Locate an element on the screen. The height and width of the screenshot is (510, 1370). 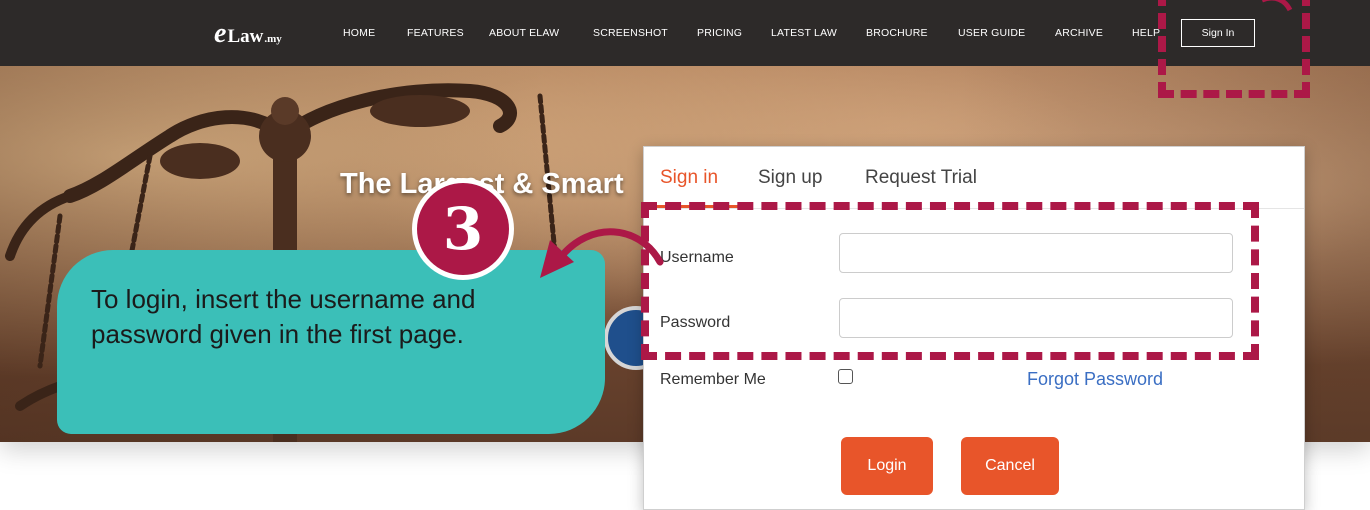
nav-item-latest-law: LATEST LAW is located at coordinates (804, 33).